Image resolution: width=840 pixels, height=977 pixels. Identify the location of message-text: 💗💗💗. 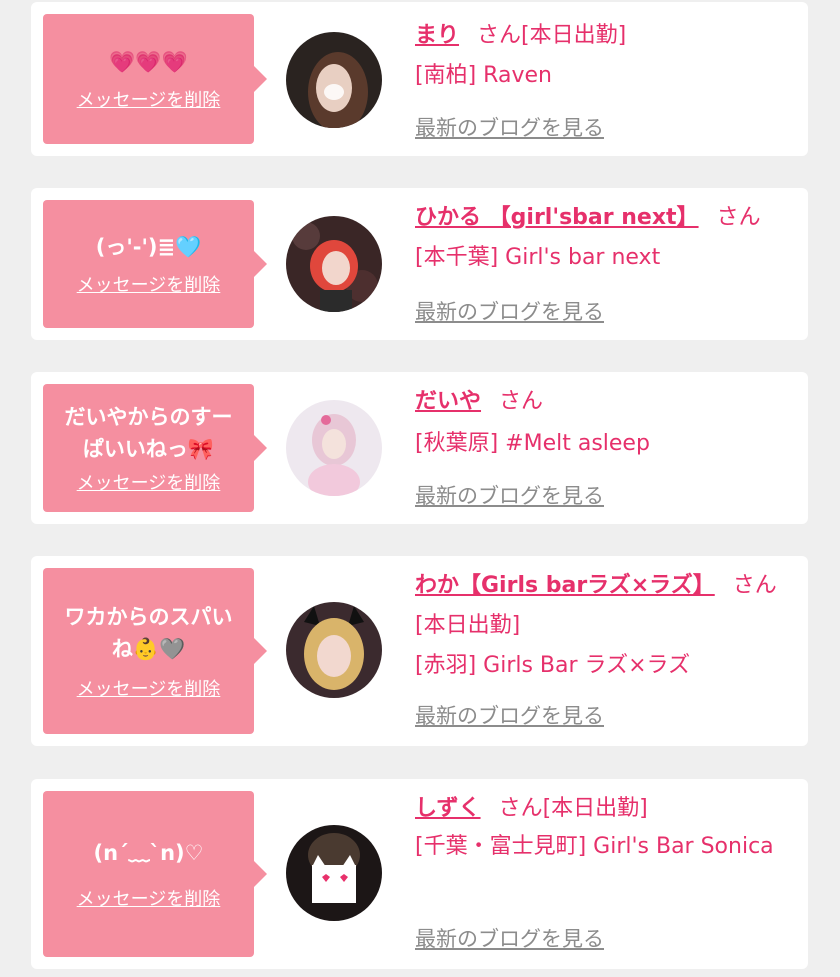
(148, 62).